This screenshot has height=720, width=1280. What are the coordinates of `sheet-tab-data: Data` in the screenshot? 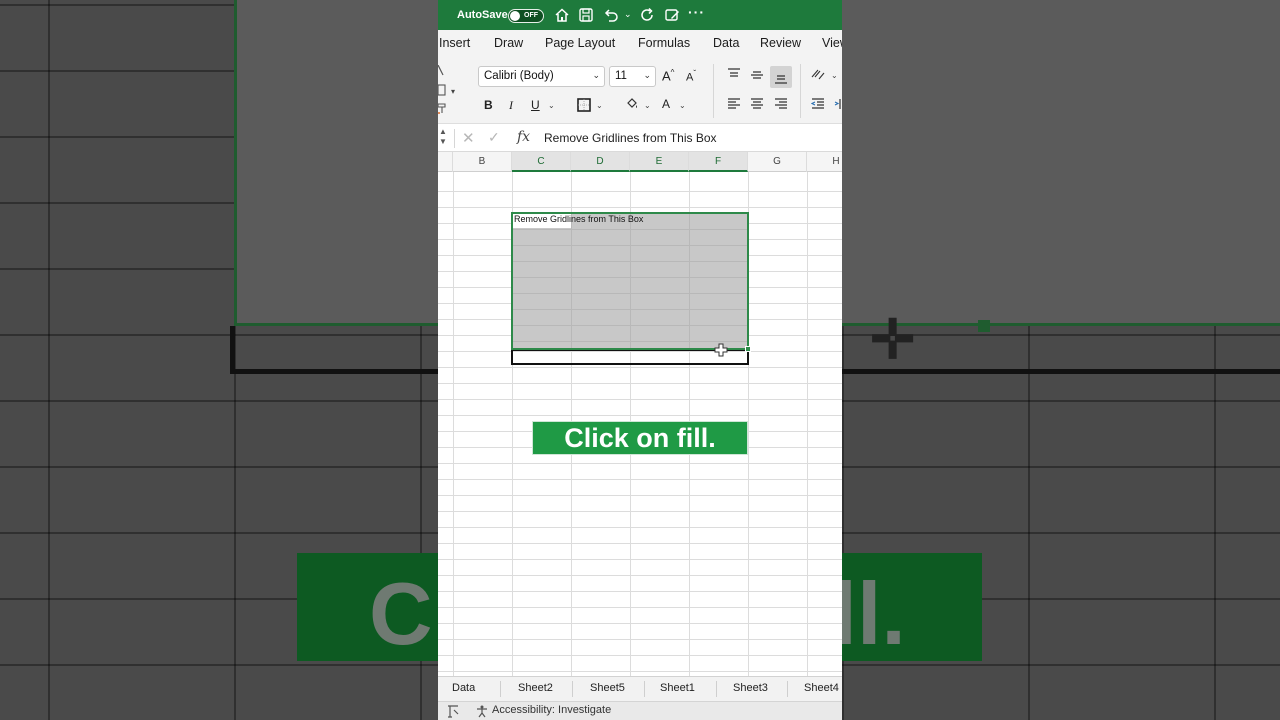 It's located at (463, 688).